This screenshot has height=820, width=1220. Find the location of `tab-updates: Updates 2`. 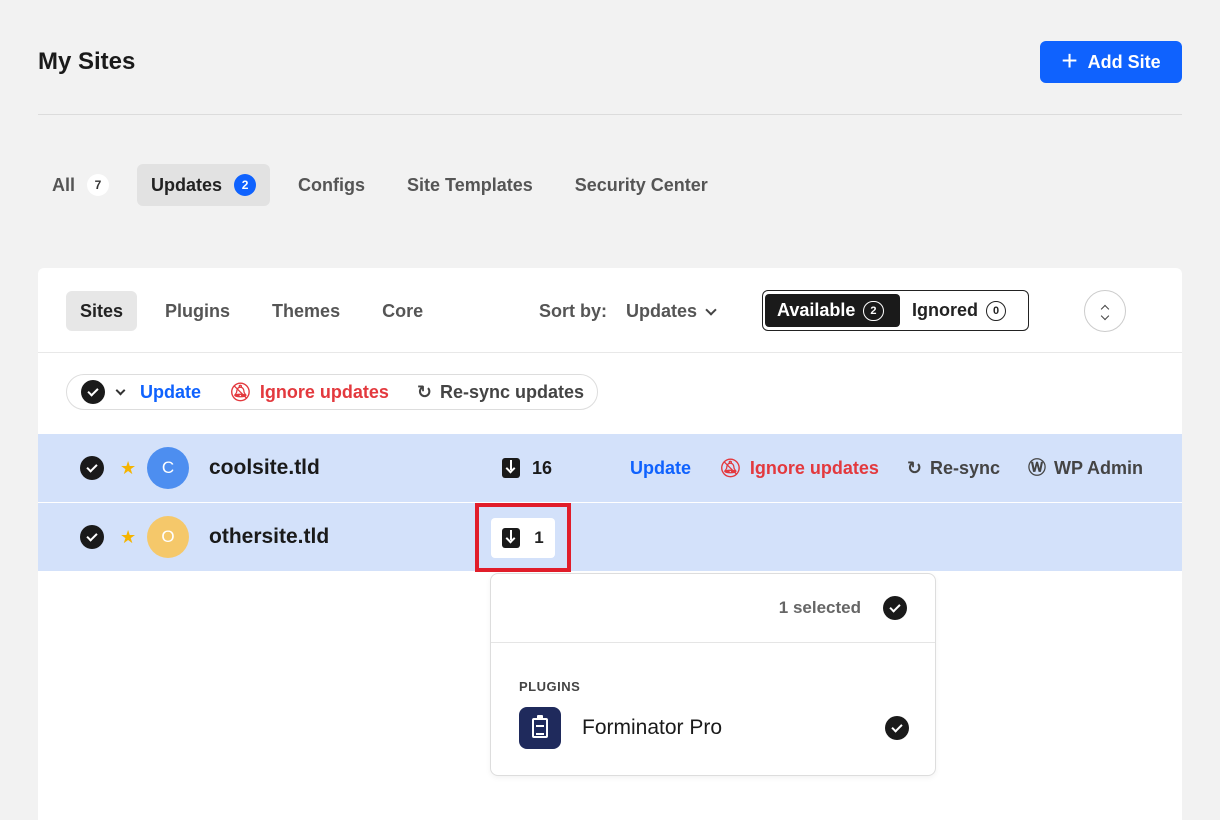

tab-updates: Updates 2 is located at coordinates (204, 185).